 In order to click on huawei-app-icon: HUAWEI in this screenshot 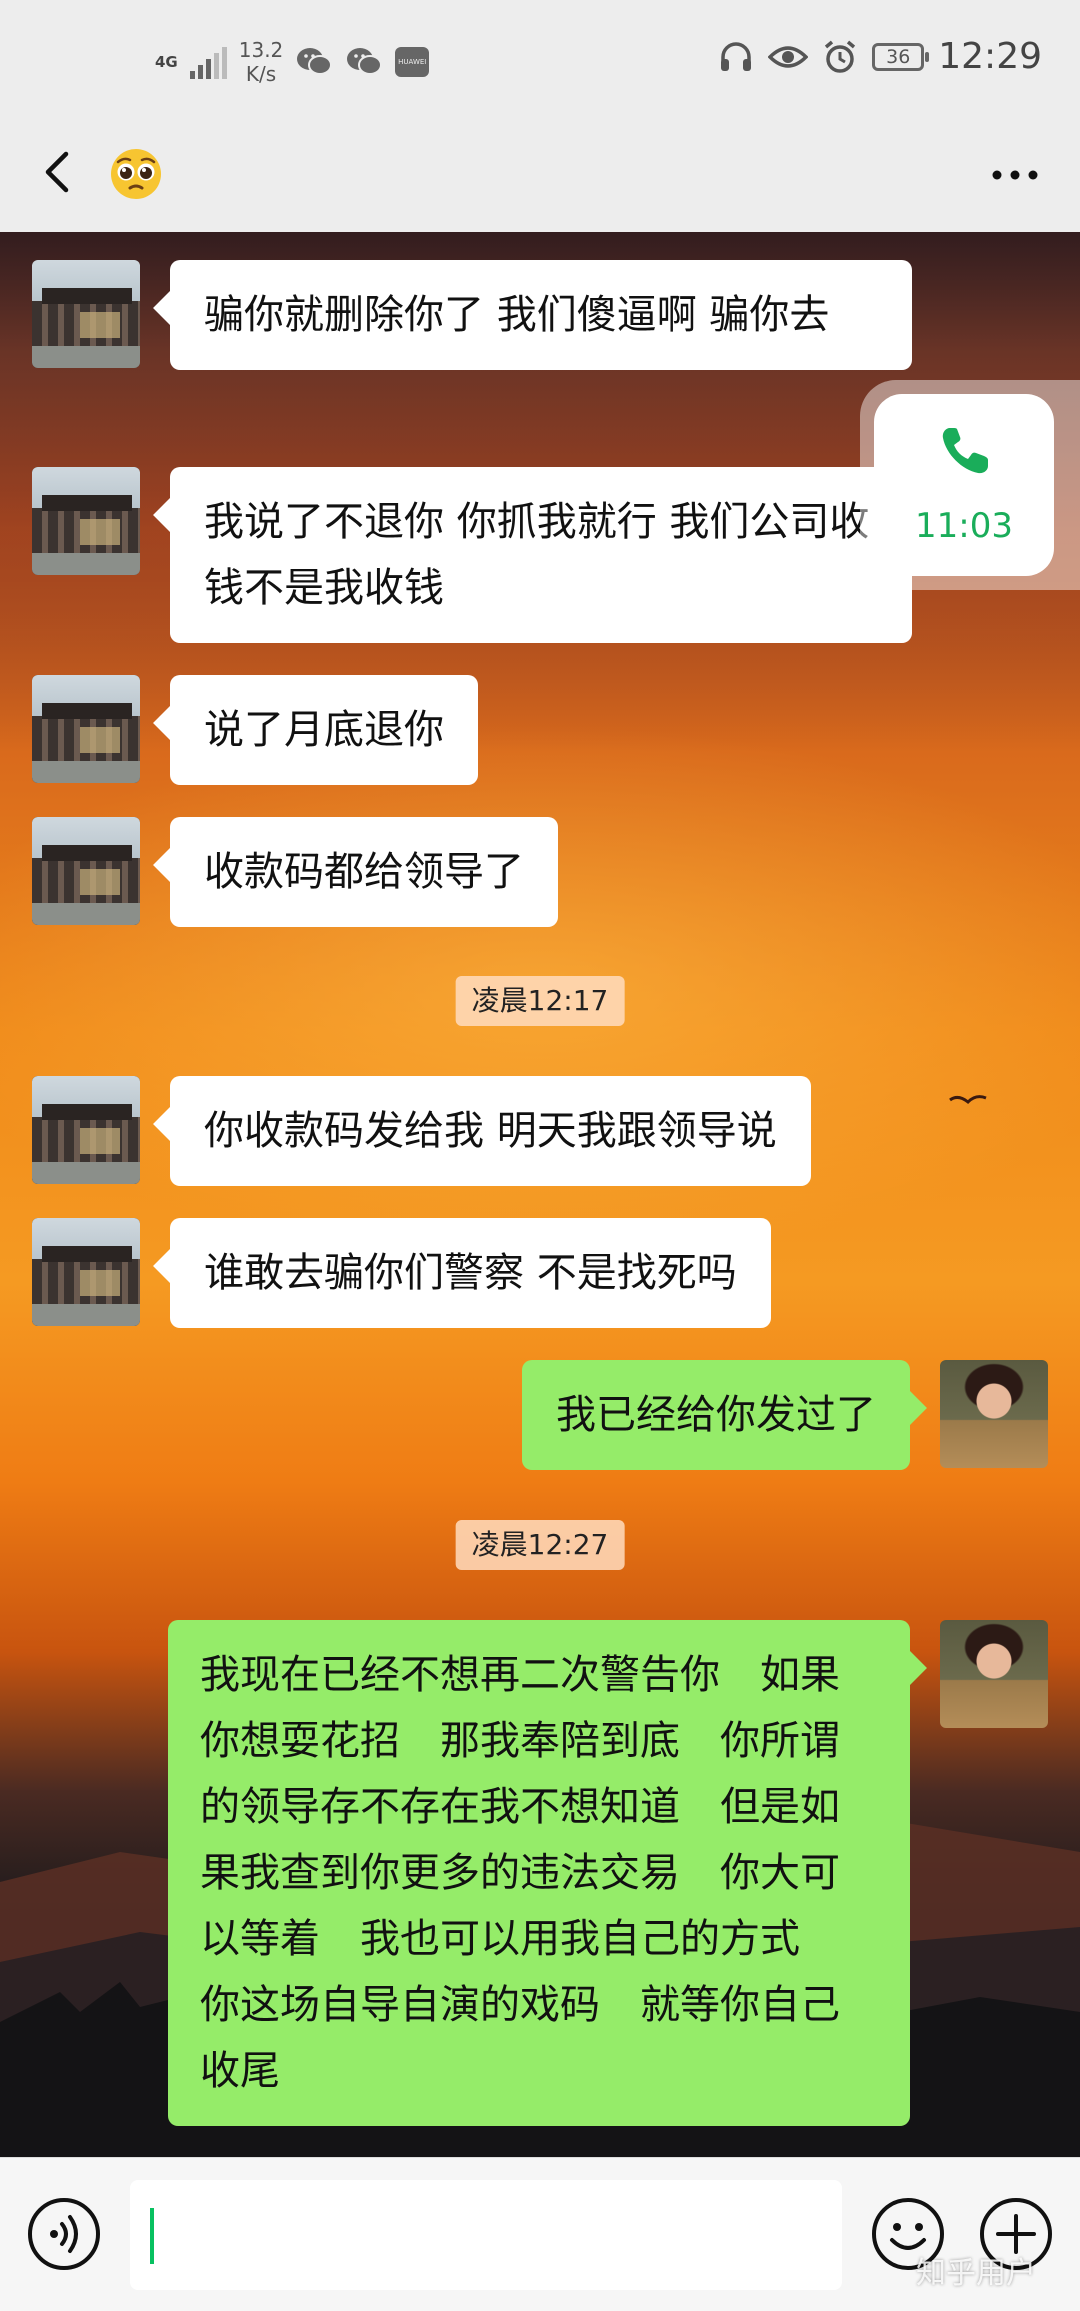, I will do `click(412, 62)`.